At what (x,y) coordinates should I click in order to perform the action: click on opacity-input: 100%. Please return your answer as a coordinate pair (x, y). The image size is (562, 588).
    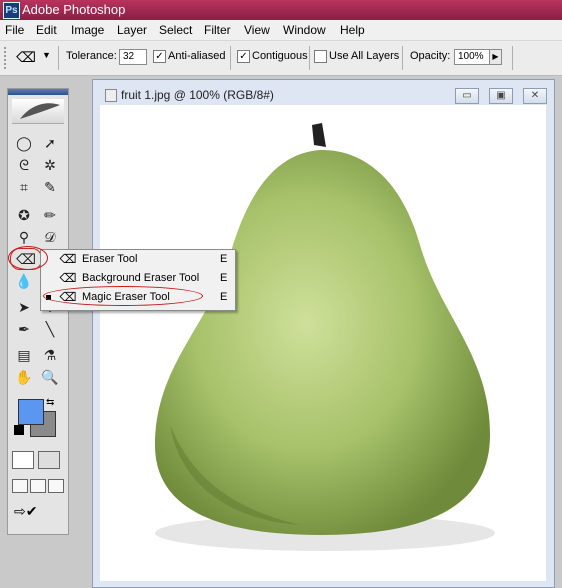
    Looking at the image, I should click on (472, 57).